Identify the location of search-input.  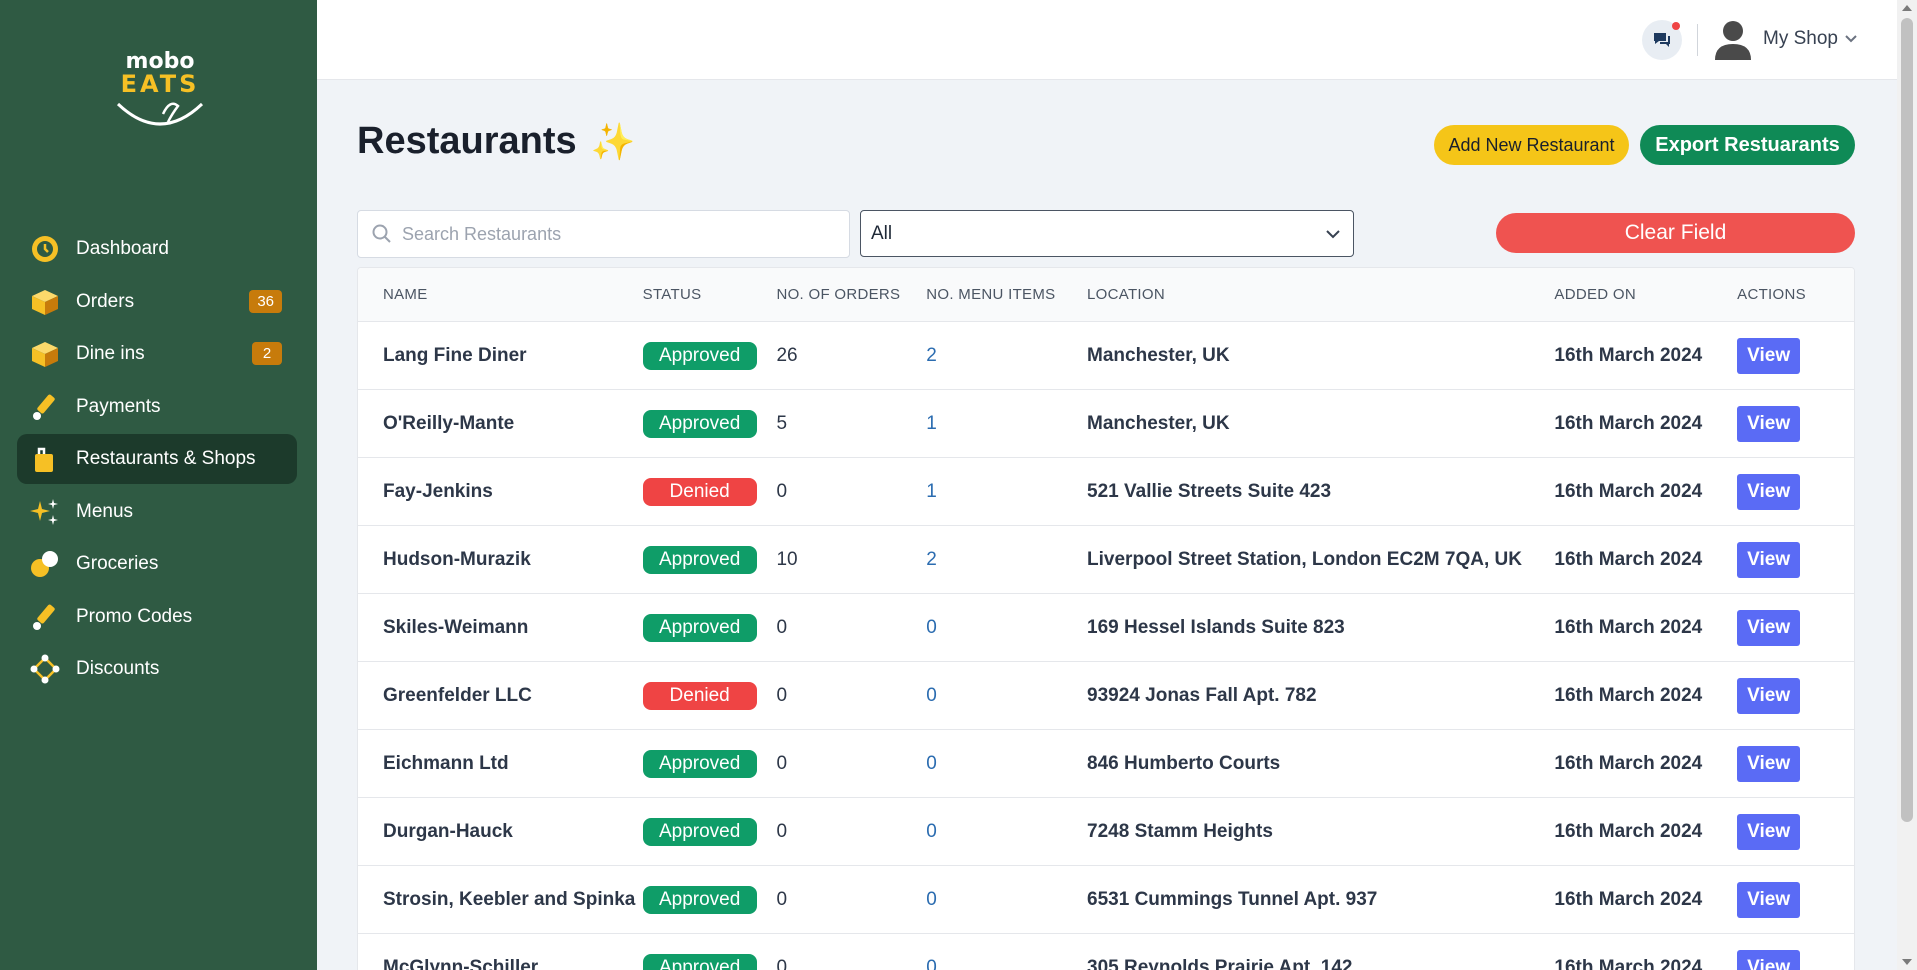
(612, 234).